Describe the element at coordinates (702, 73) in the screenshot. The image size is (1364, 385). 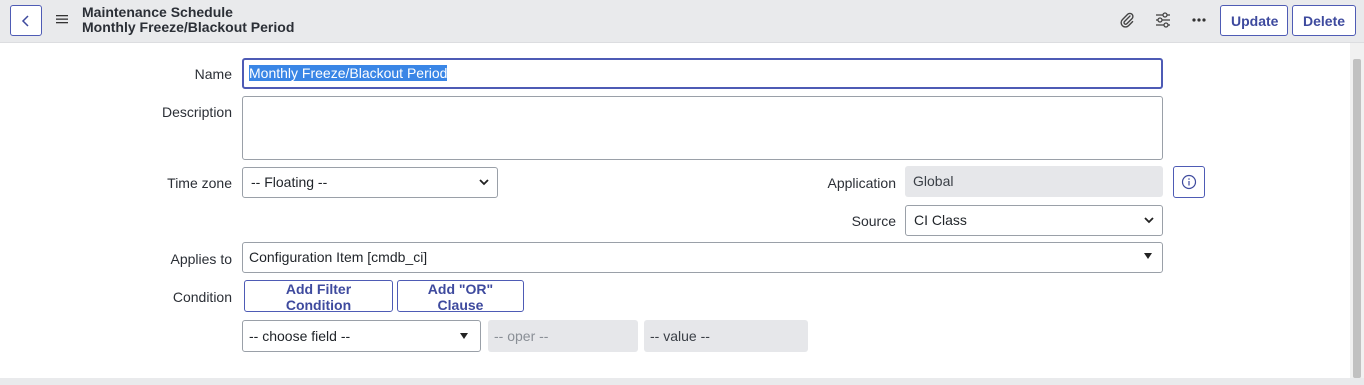
I see `name-input: Monthly Freeze/Blackout Period` at that location.